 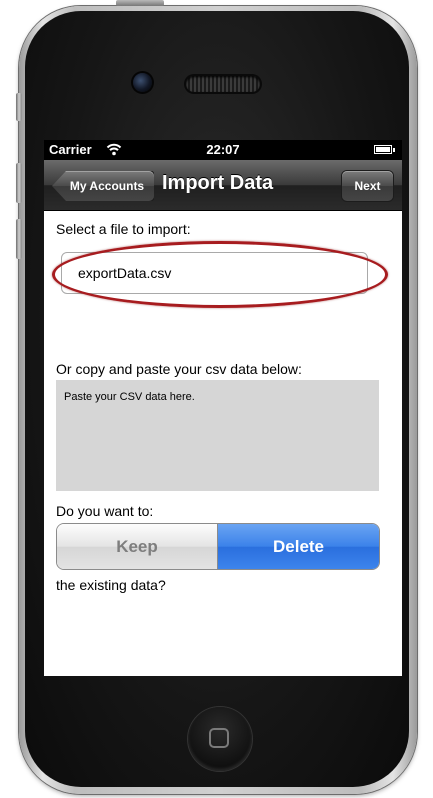 What do you see at coordinates (103, 186) in the screenshot?
I see `back-button: My Accounts` at bounding box center [103, 186].